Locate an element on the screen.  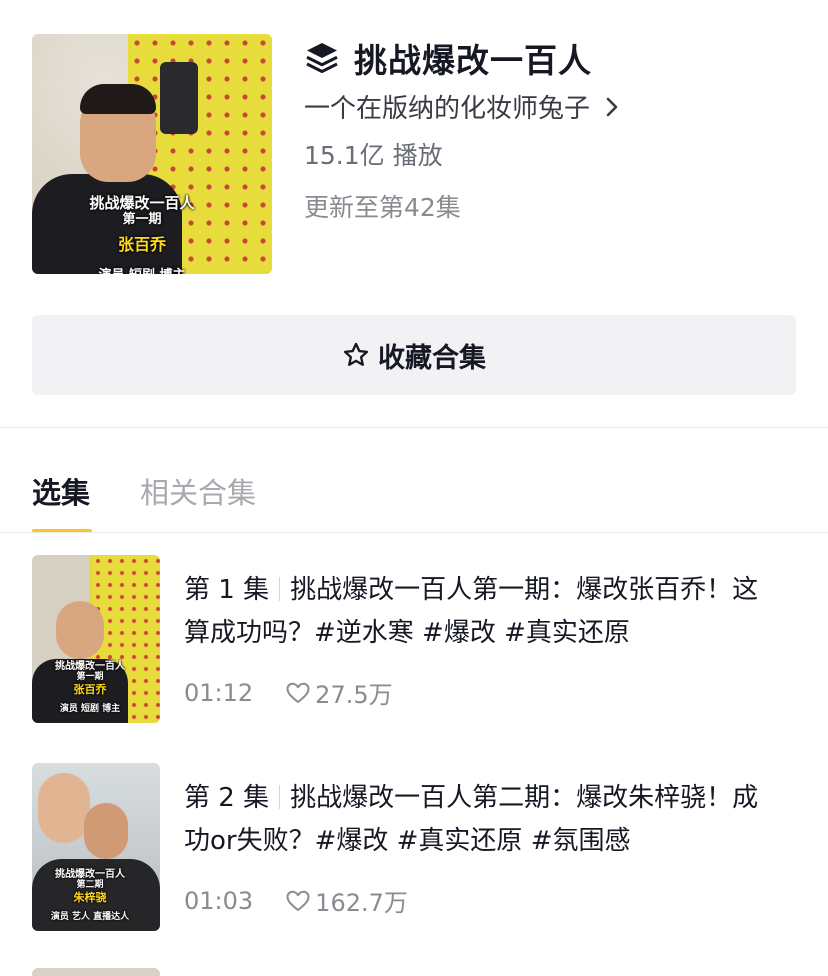
episode-number: 第 1 集 is located at coordinates (227, 590).